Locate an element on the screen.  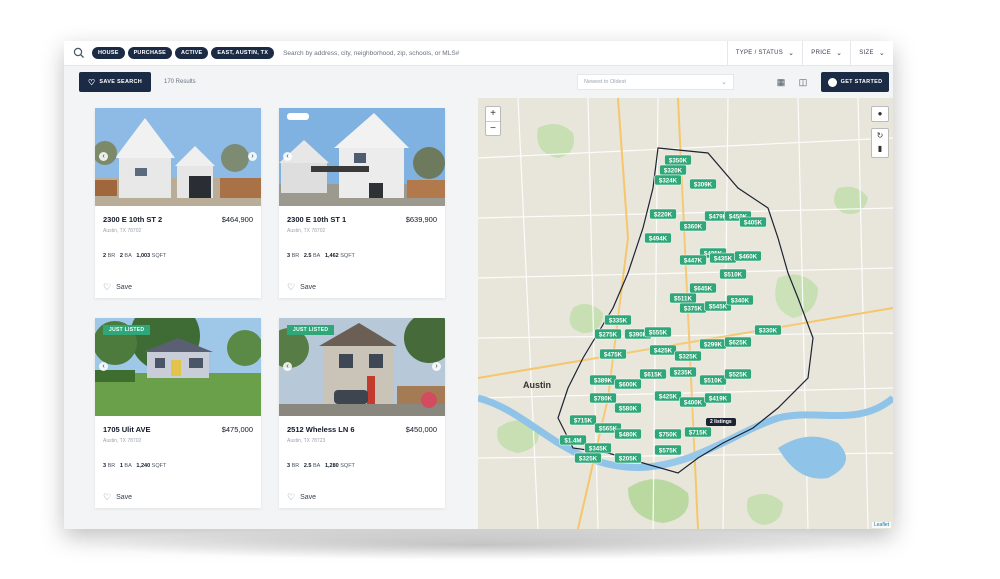
listing-photo: JUST LISTED ‹ › is located at coordinates (362, 367).